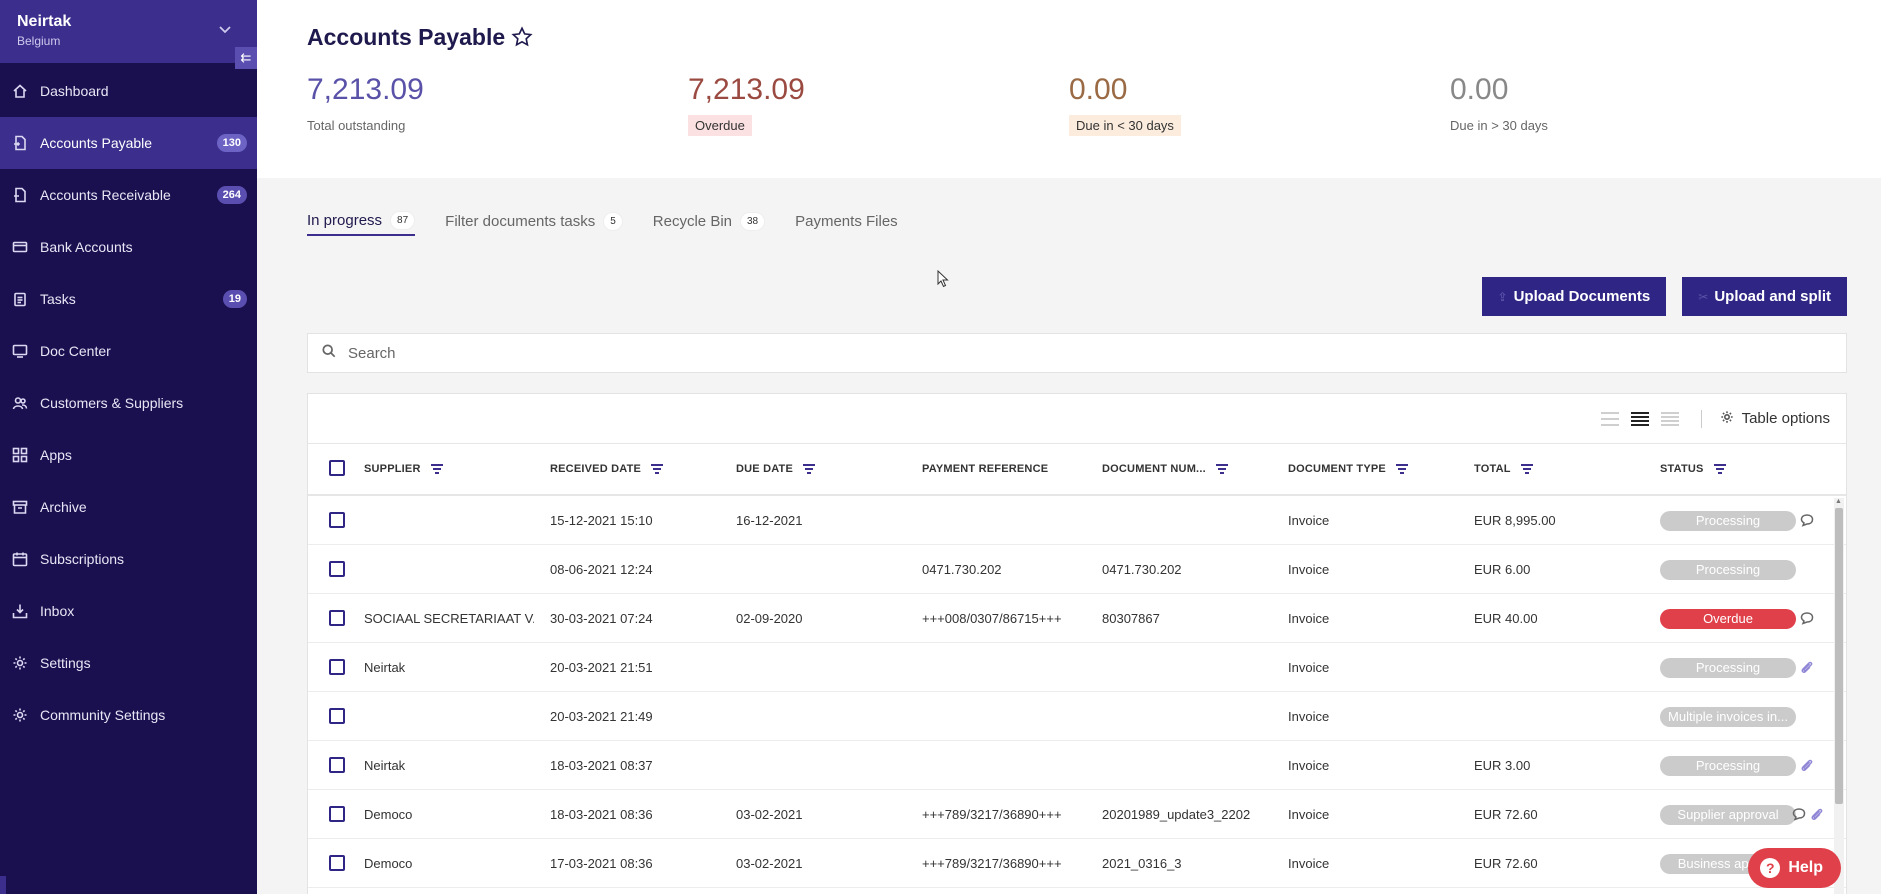  What do you see at coordinates (128, 299) in the screenshot?
I see `sidebar-item-tasks: Tasks 19` at bounding box center [128, 299].